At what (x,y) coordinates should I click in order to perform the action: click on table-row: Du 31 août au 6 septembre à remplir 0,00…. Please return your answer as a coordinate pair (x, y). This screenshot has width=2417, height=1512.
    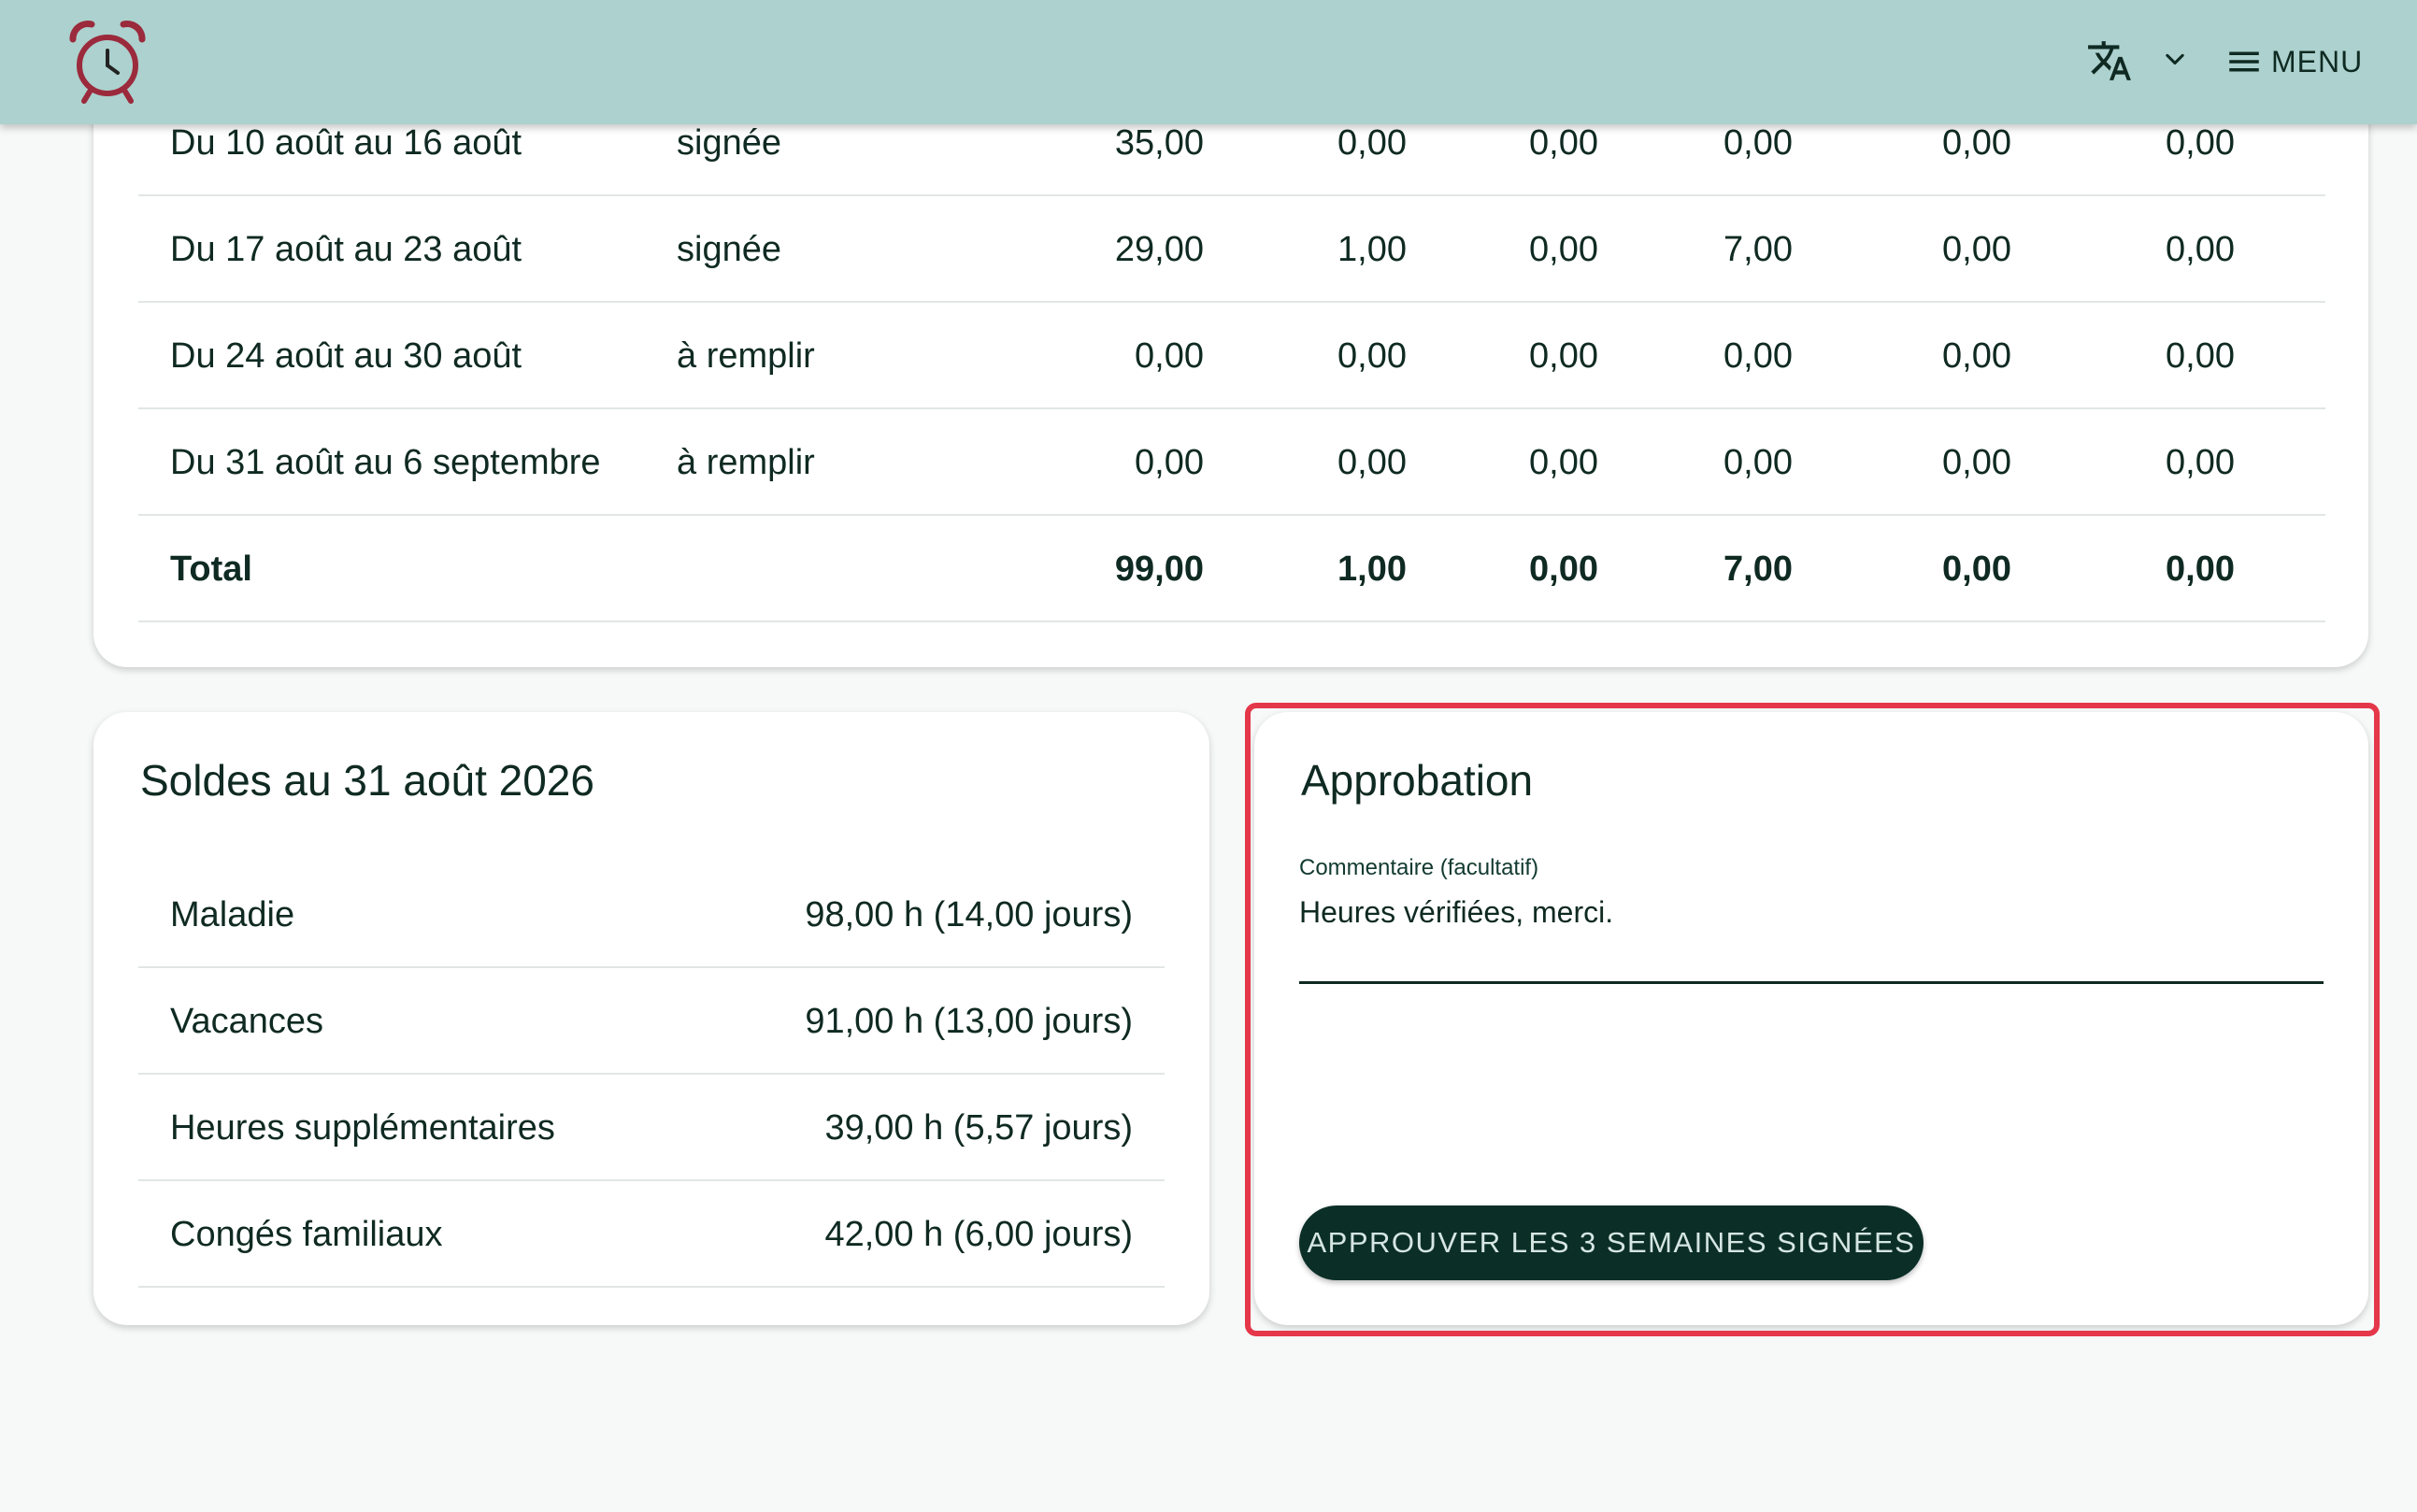
    Looking at the image, I should click on (1231, 462).